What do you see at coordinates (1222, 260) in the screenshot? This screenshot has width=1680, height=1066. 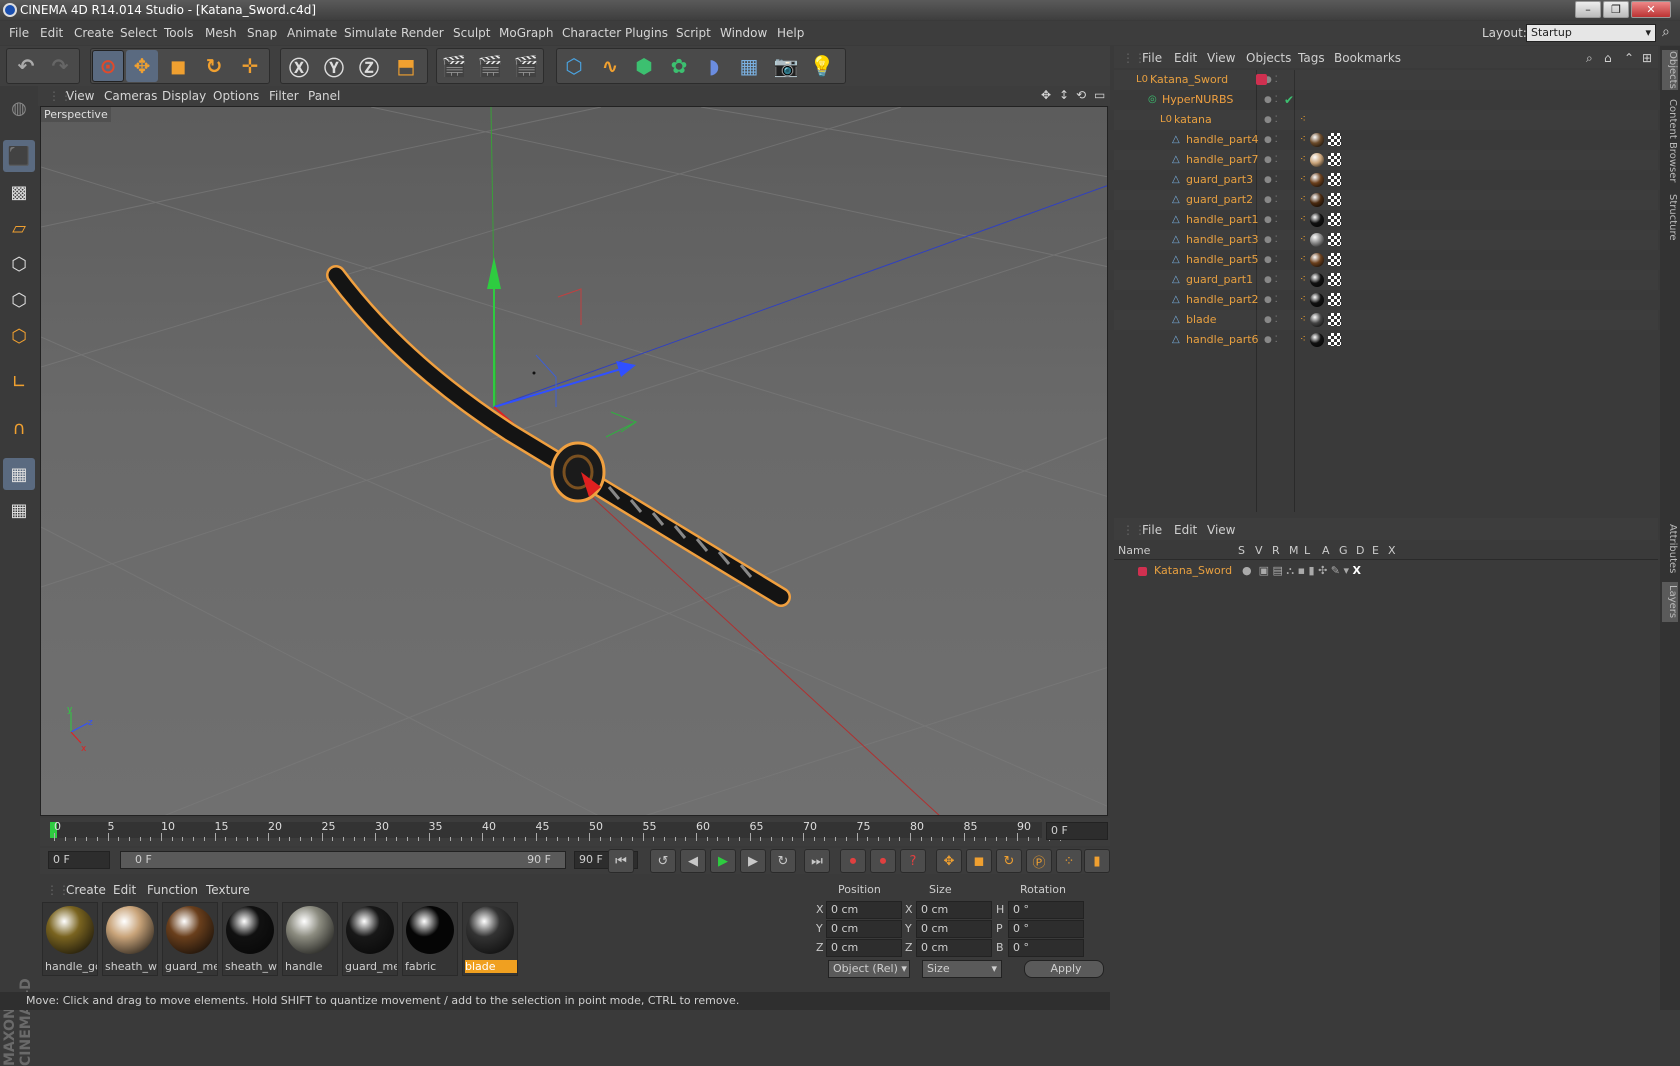 I see `object-name: handle_part5` at bounding box center [1222, 260].